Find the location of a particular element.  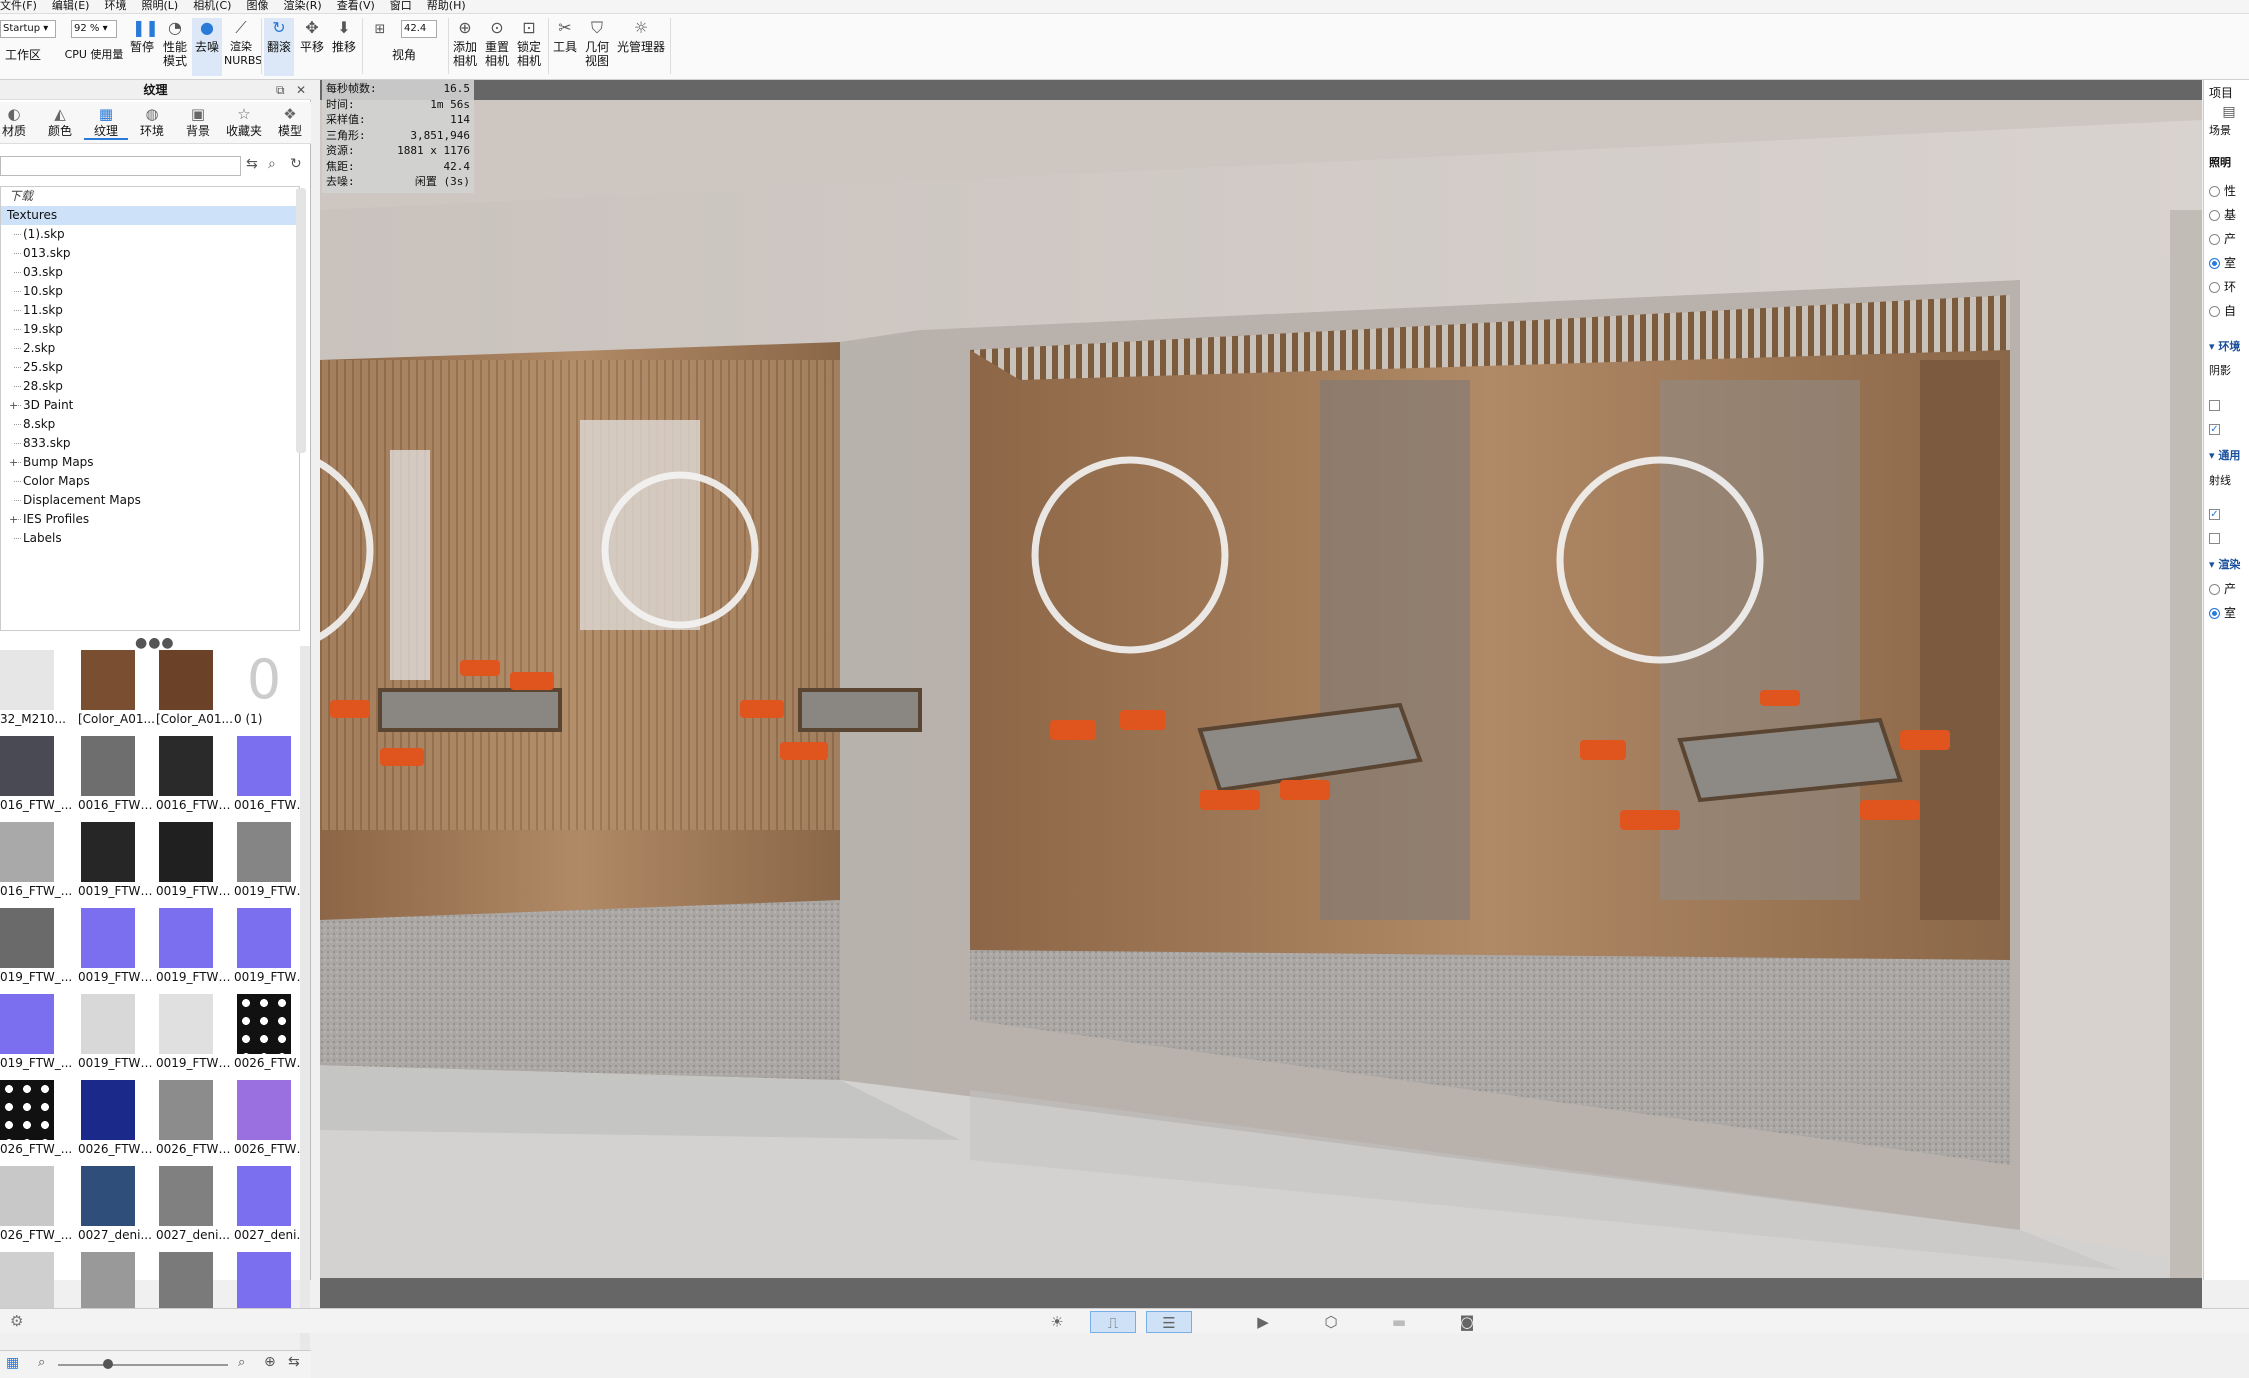

add-camera-button: ⊕ 添加 相机 is located at coordinates (465, 43).